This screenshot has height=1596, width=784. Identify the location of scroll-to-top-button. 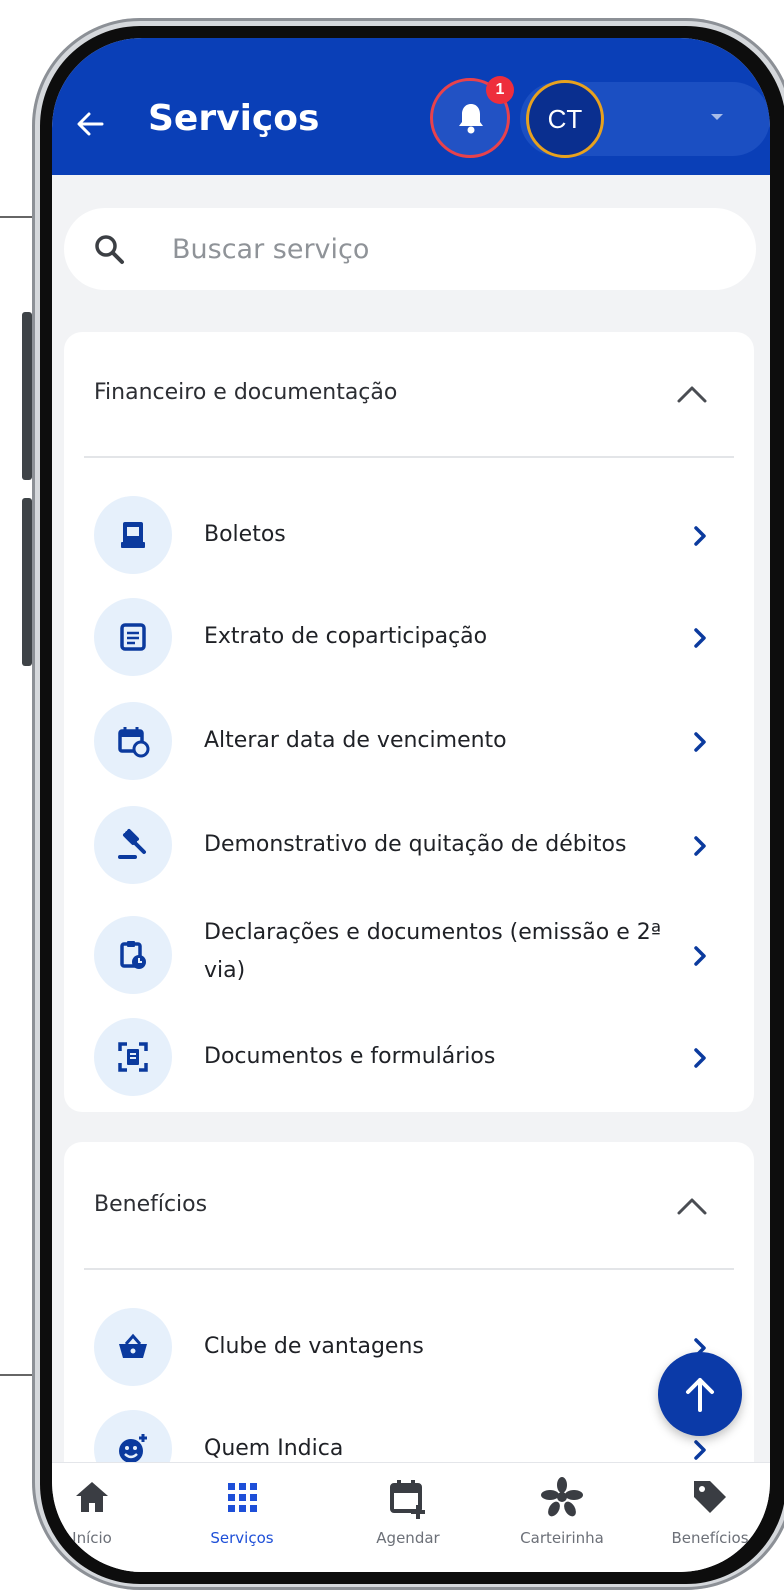
(700, 1394).